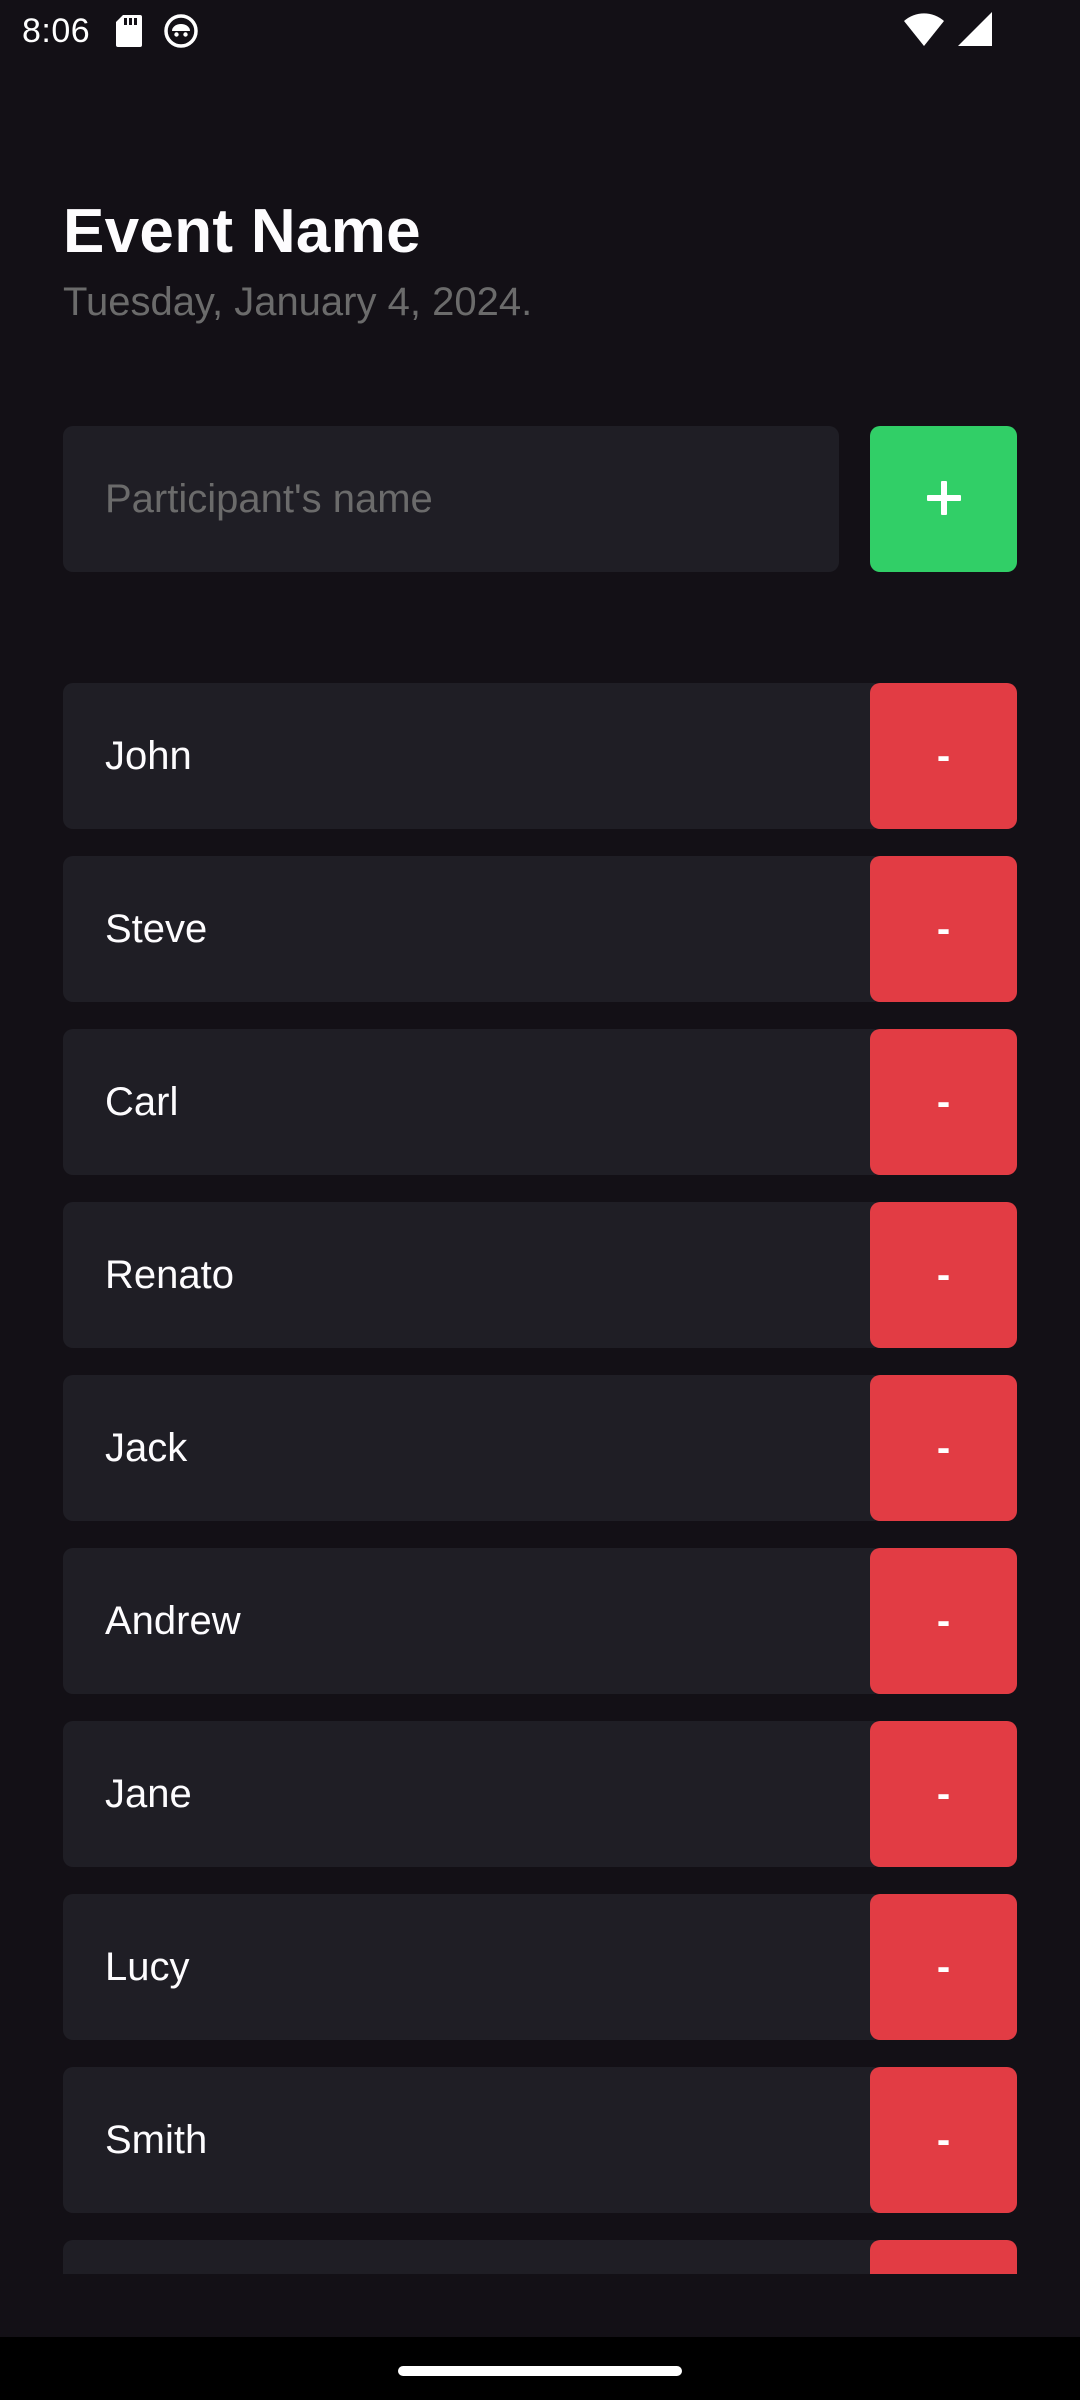 Image resolution: width=1080 pixels, height=2400 pixels. I want to click on add-participant-button, so click(943, 499).